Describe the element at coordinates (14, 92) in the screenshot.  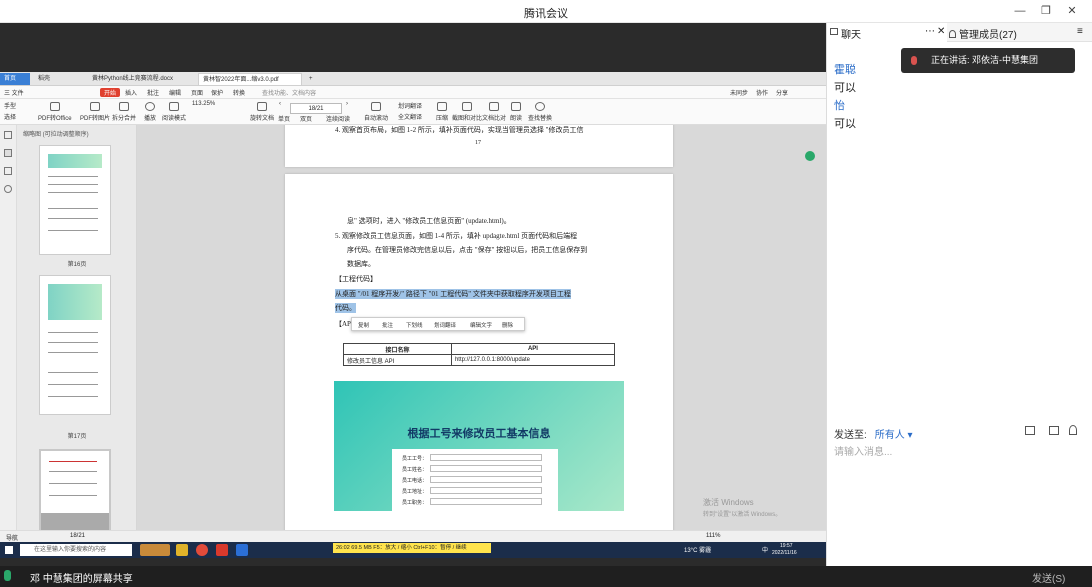
I see `menu-file: 三 文件` at that location.